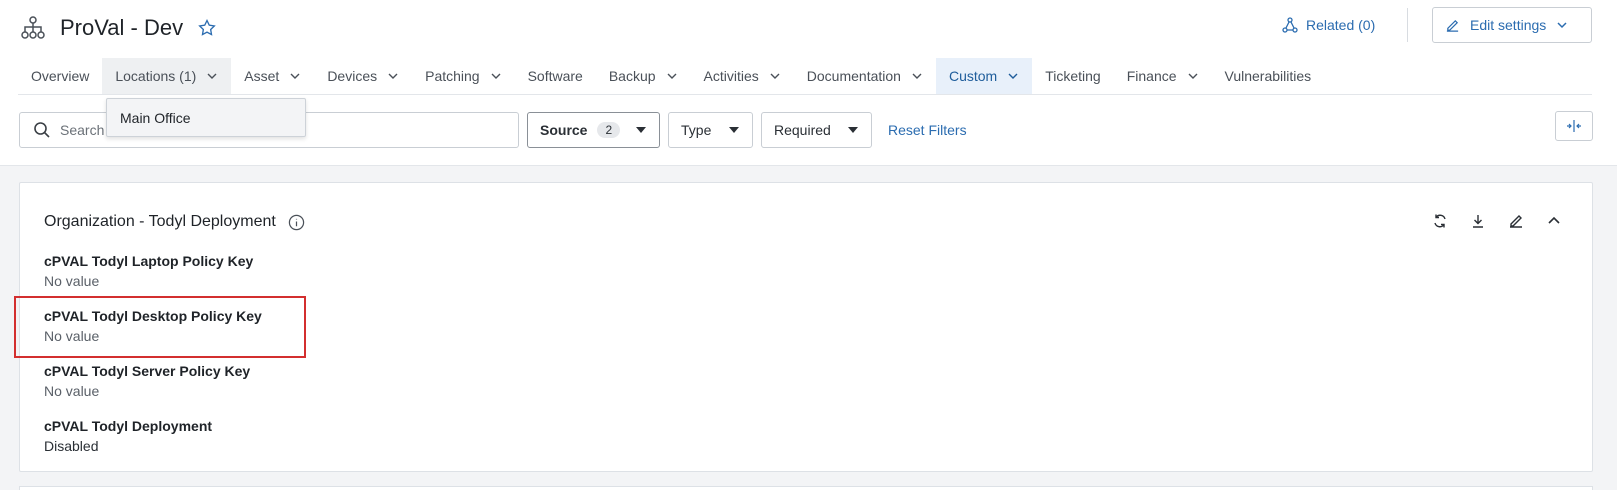  I want to click on chevron-up-icon, so click(1554, 221).